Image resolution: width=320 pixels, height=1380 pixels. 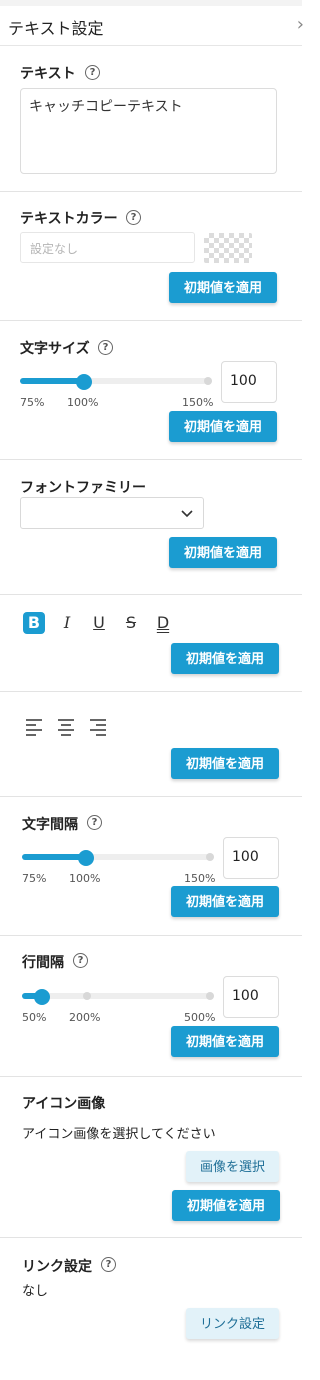 I want to click on underline-icon: U, so click(x=99, y=623).